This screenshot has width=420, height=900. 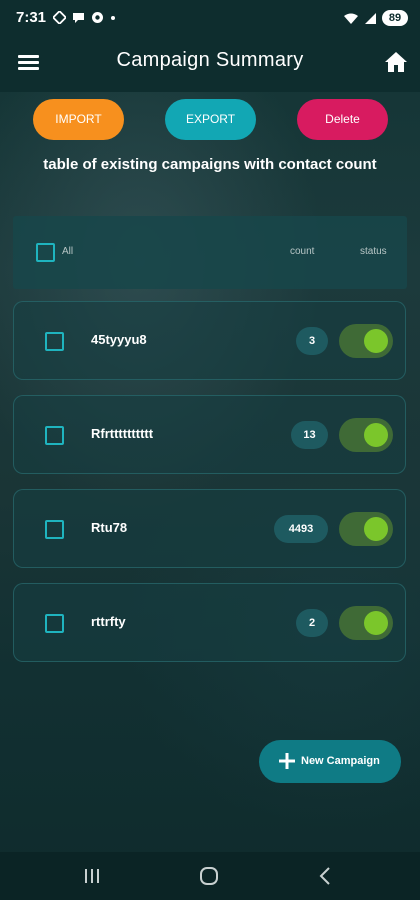 I want to click on battery-level: 89, so click(x=395, y=18).